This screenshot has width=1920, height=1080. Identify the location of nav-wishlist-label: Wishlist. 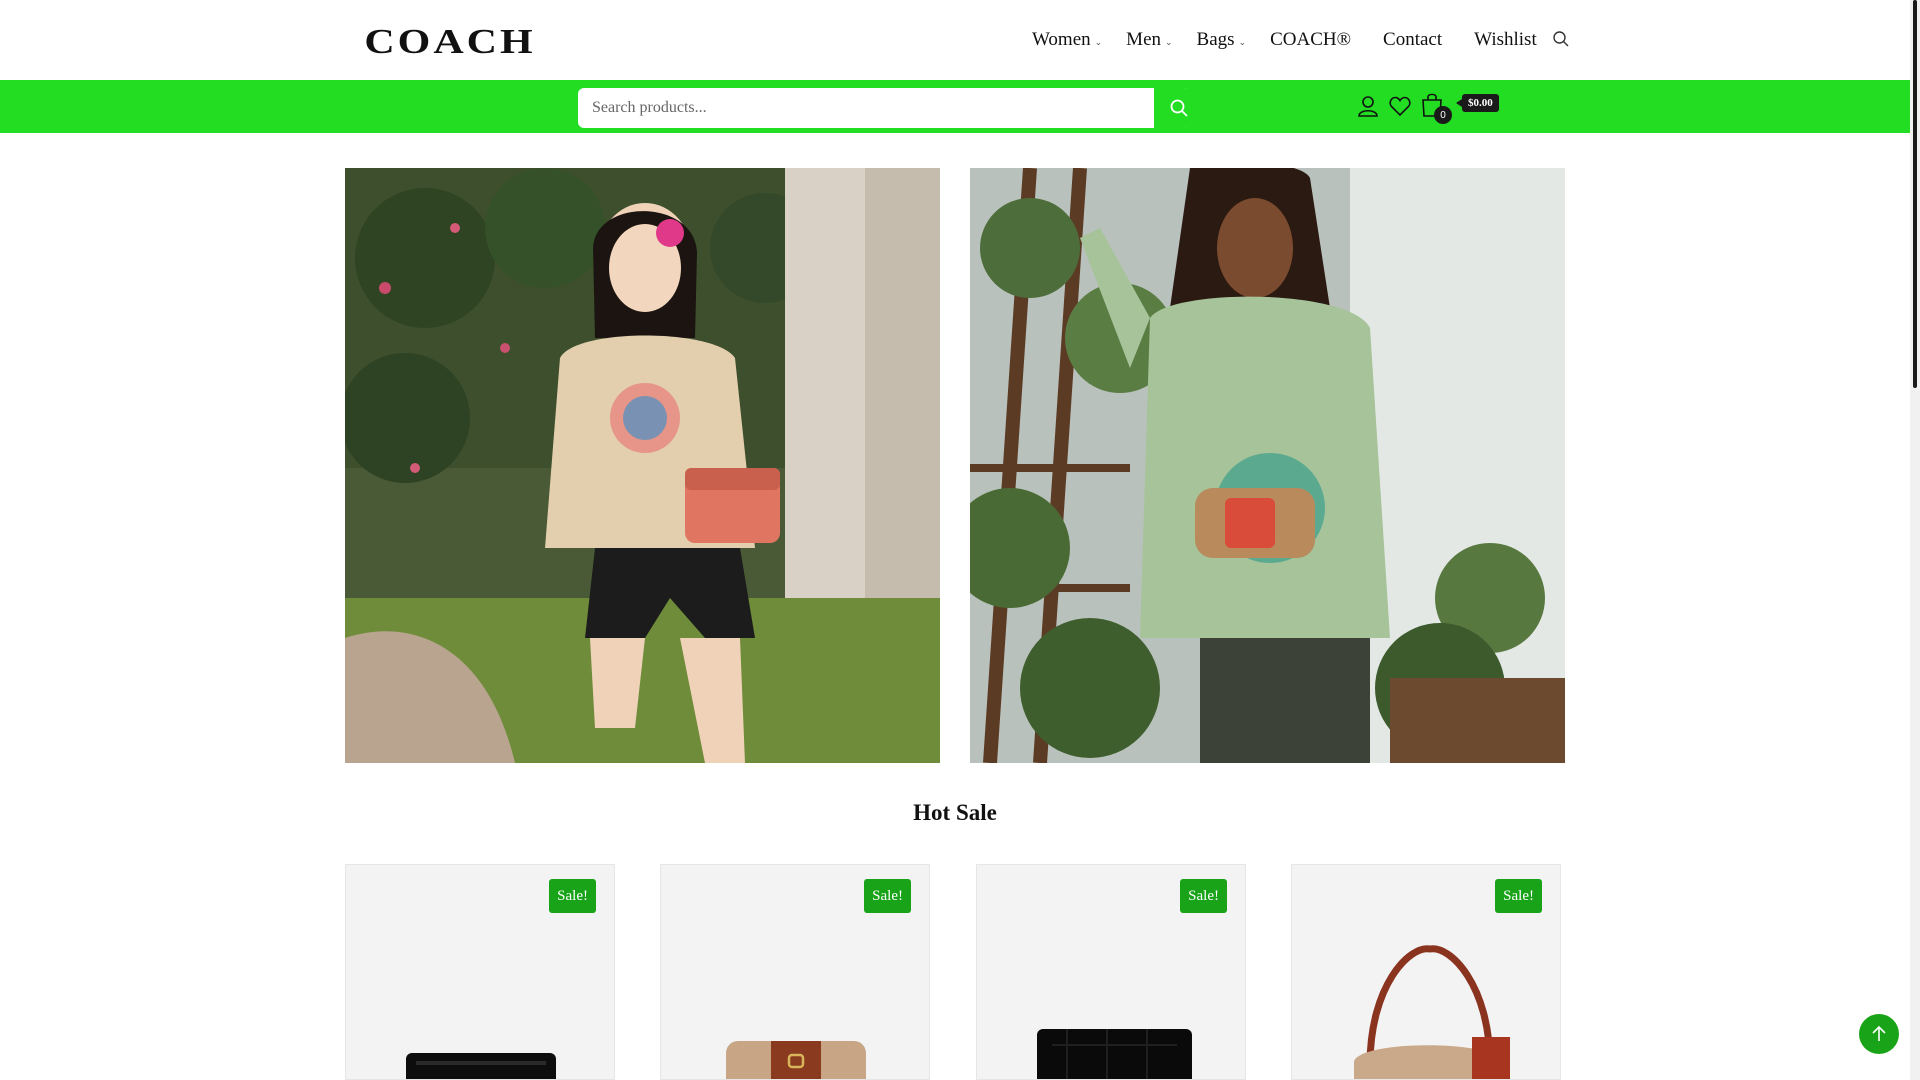
(1505, 39).